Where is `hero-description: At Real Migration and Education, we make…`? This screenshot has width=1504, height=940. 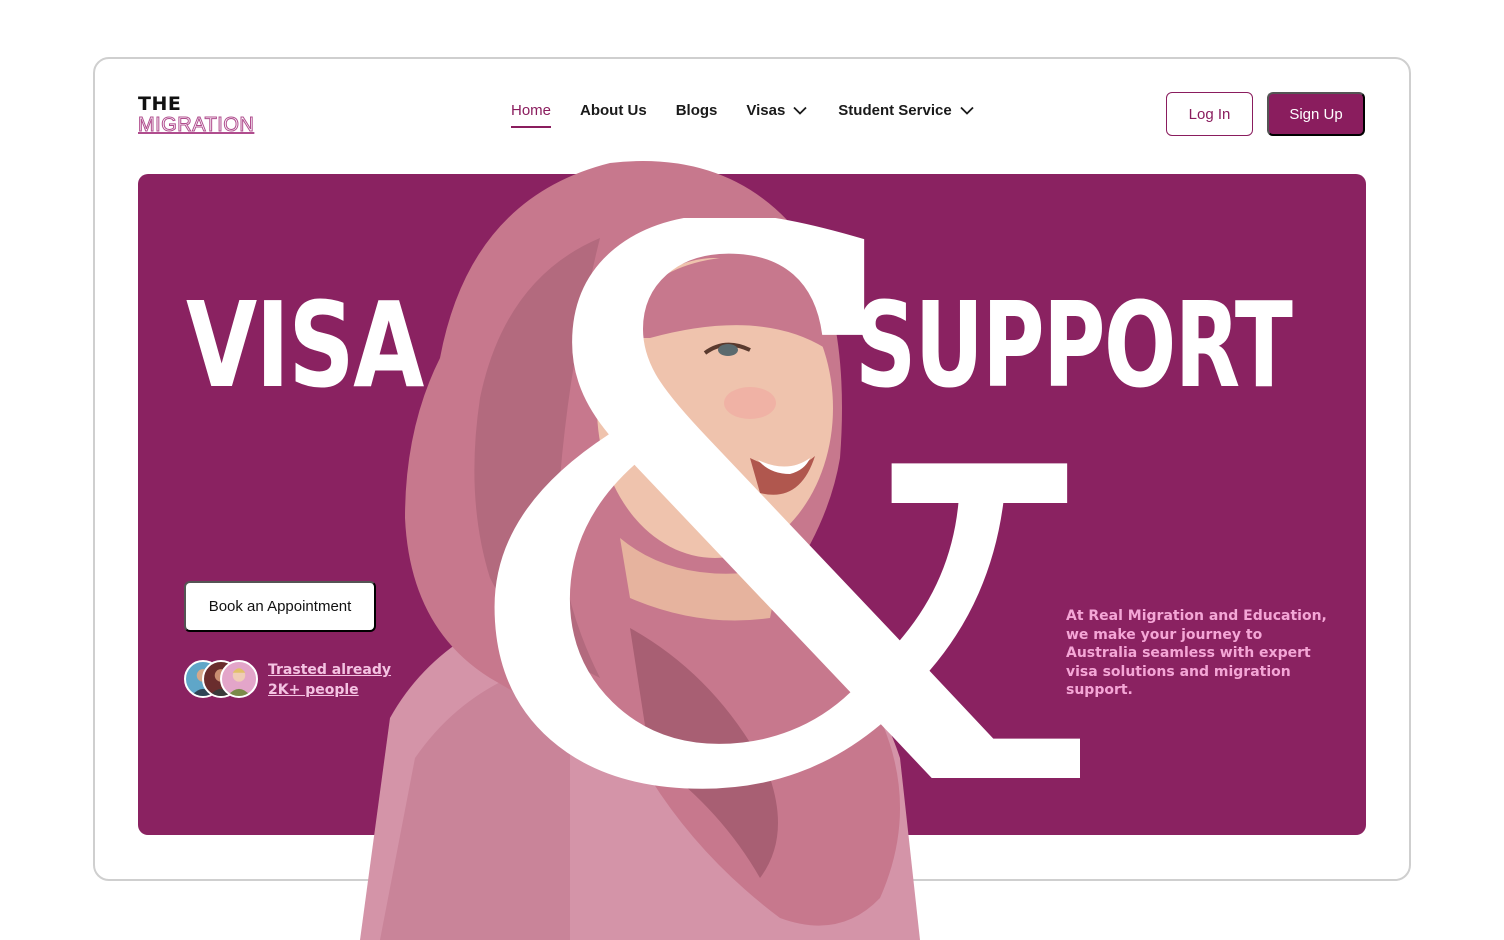
hero-description: At Real Migration and Education, we make… is located at coordinates (1196, 653).